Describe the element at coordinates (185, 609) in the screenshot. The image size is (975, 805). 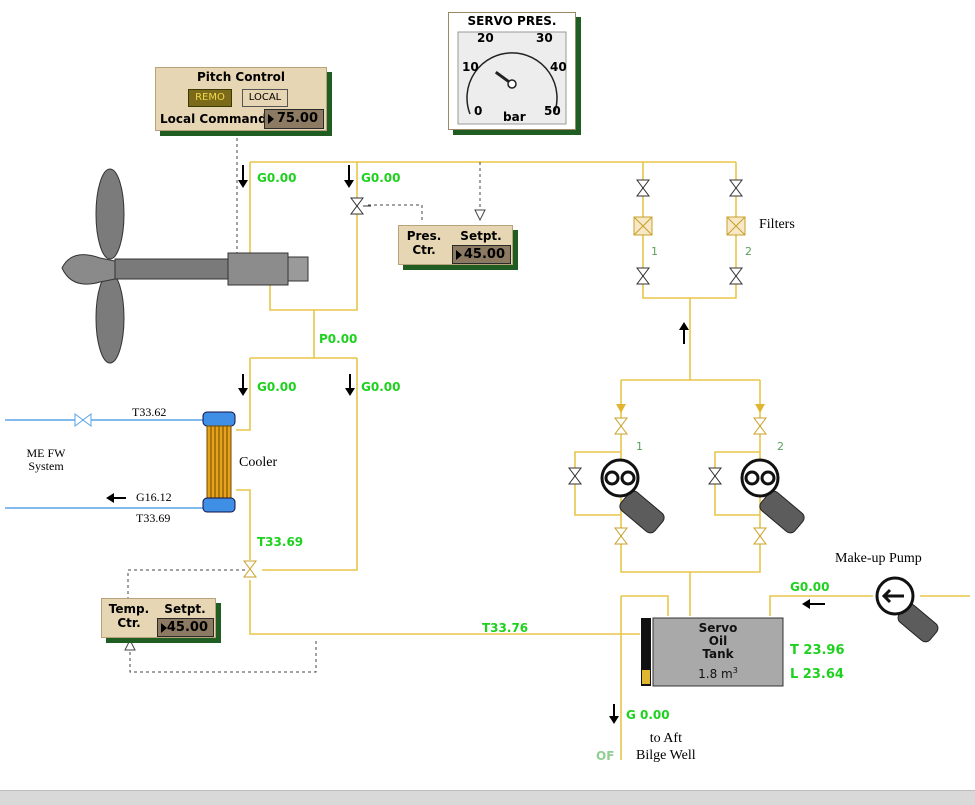
I see `temp-setpt-label: Setpt.` at that location.